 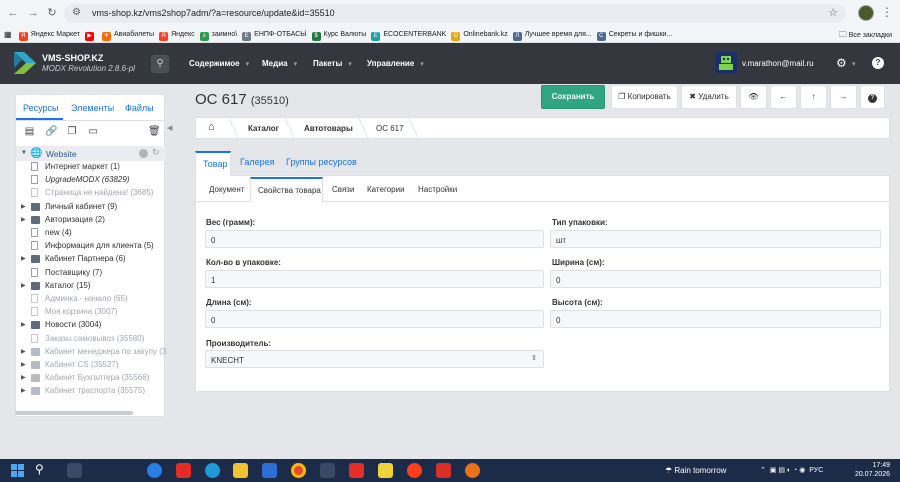 I want to click on collapse-panel-icon: ◀, so click(x=169, y=128).